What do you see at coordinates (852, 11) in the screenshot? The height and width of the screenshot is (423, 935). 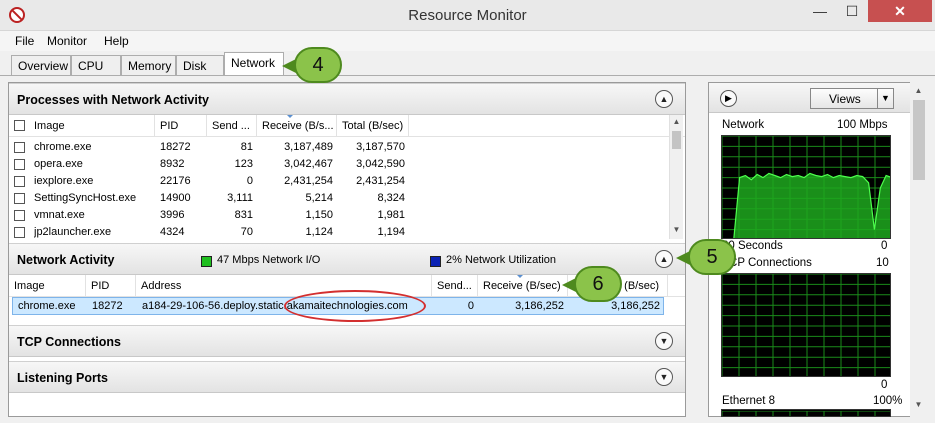 I see `maximize-button: ☐` at bounding box center [852, 11].